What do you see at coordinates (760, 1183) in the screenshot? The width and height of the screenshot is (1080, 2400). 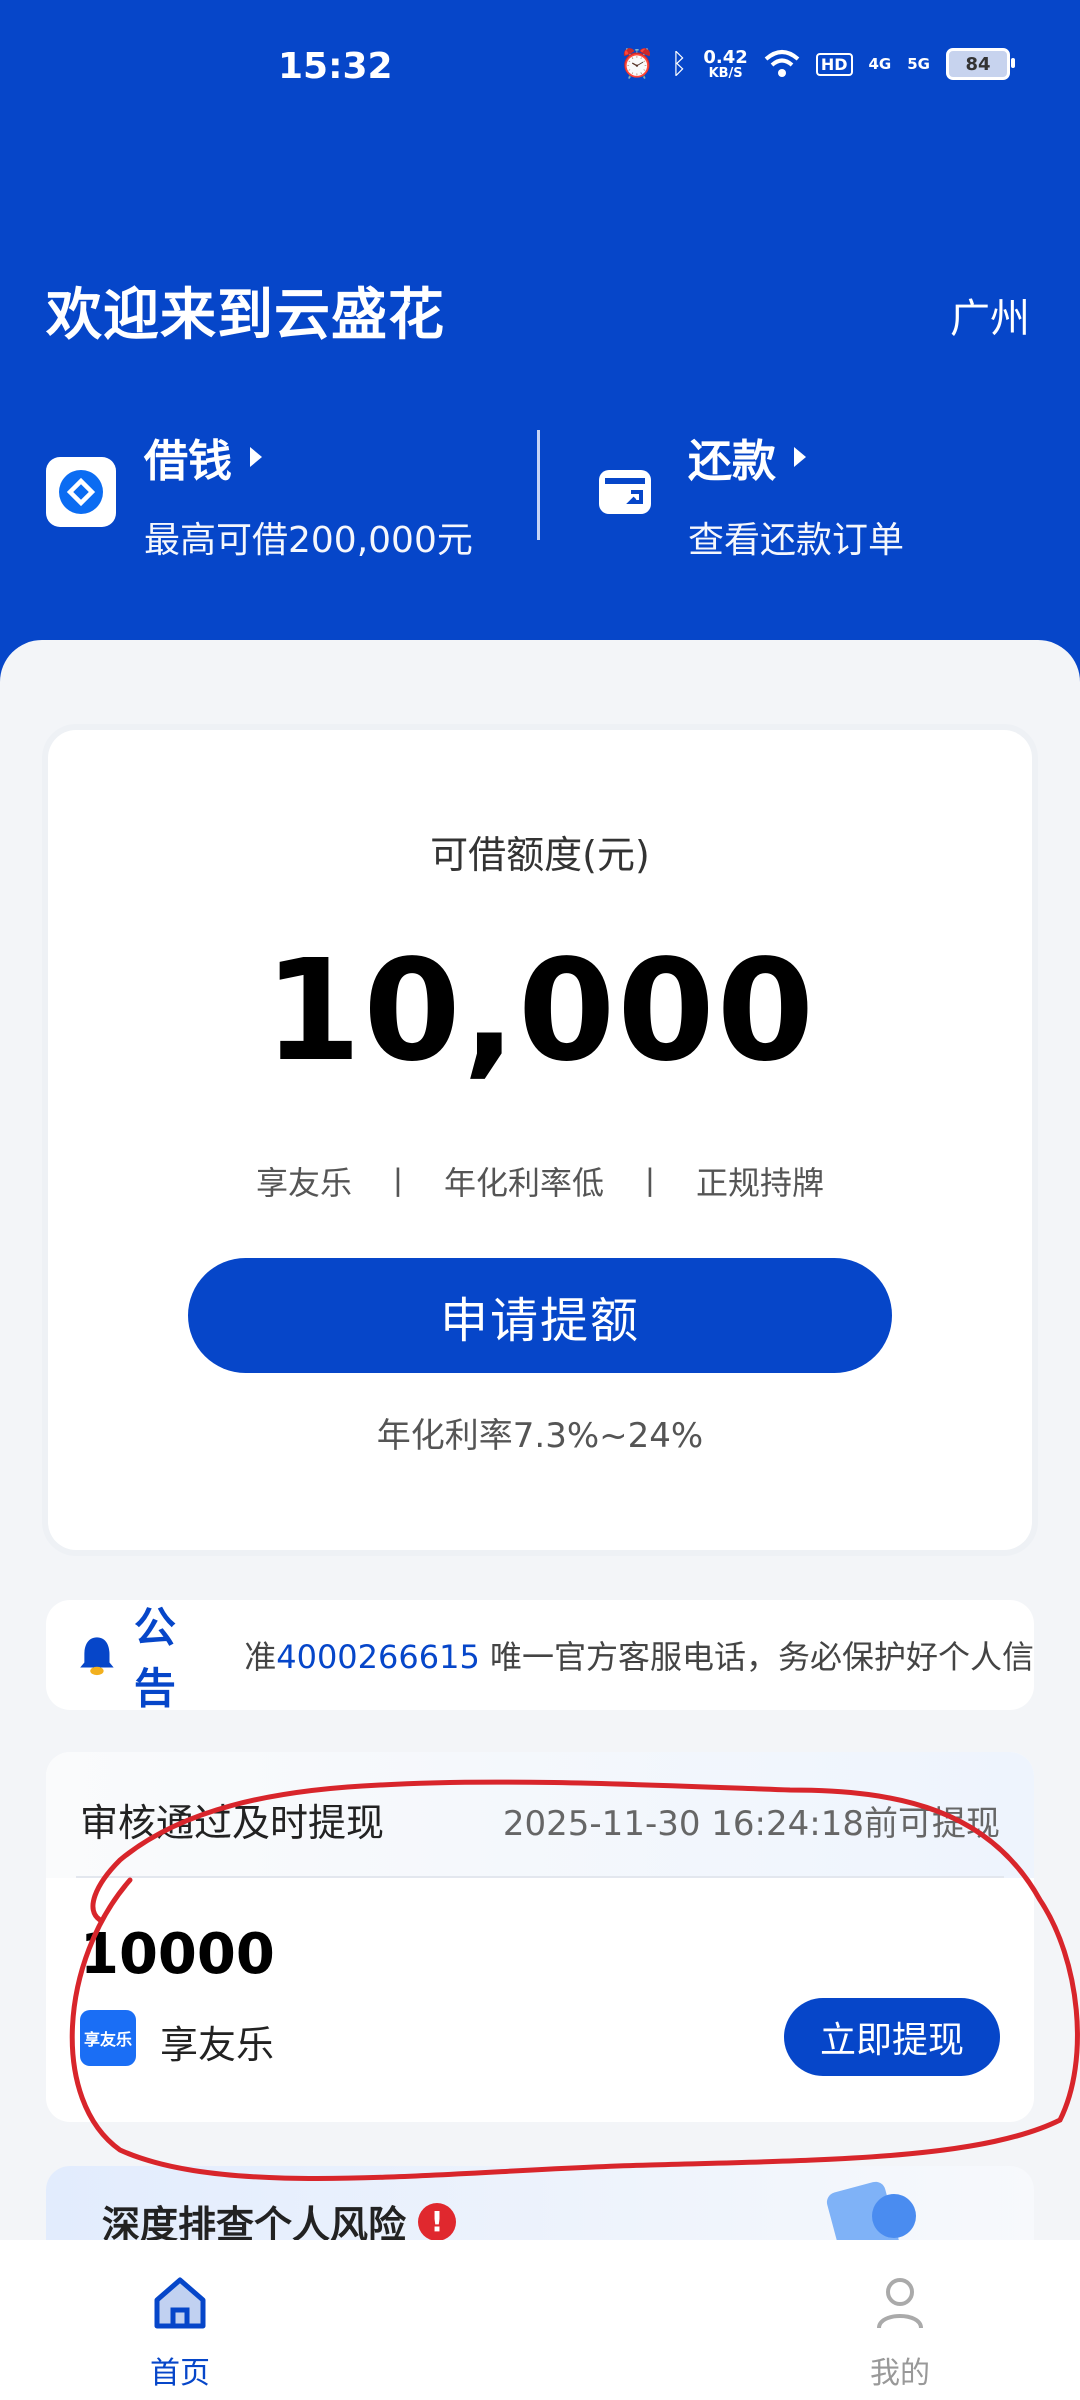 I see `tag-item: 正规持牌` at bounding box center [760, 1183].